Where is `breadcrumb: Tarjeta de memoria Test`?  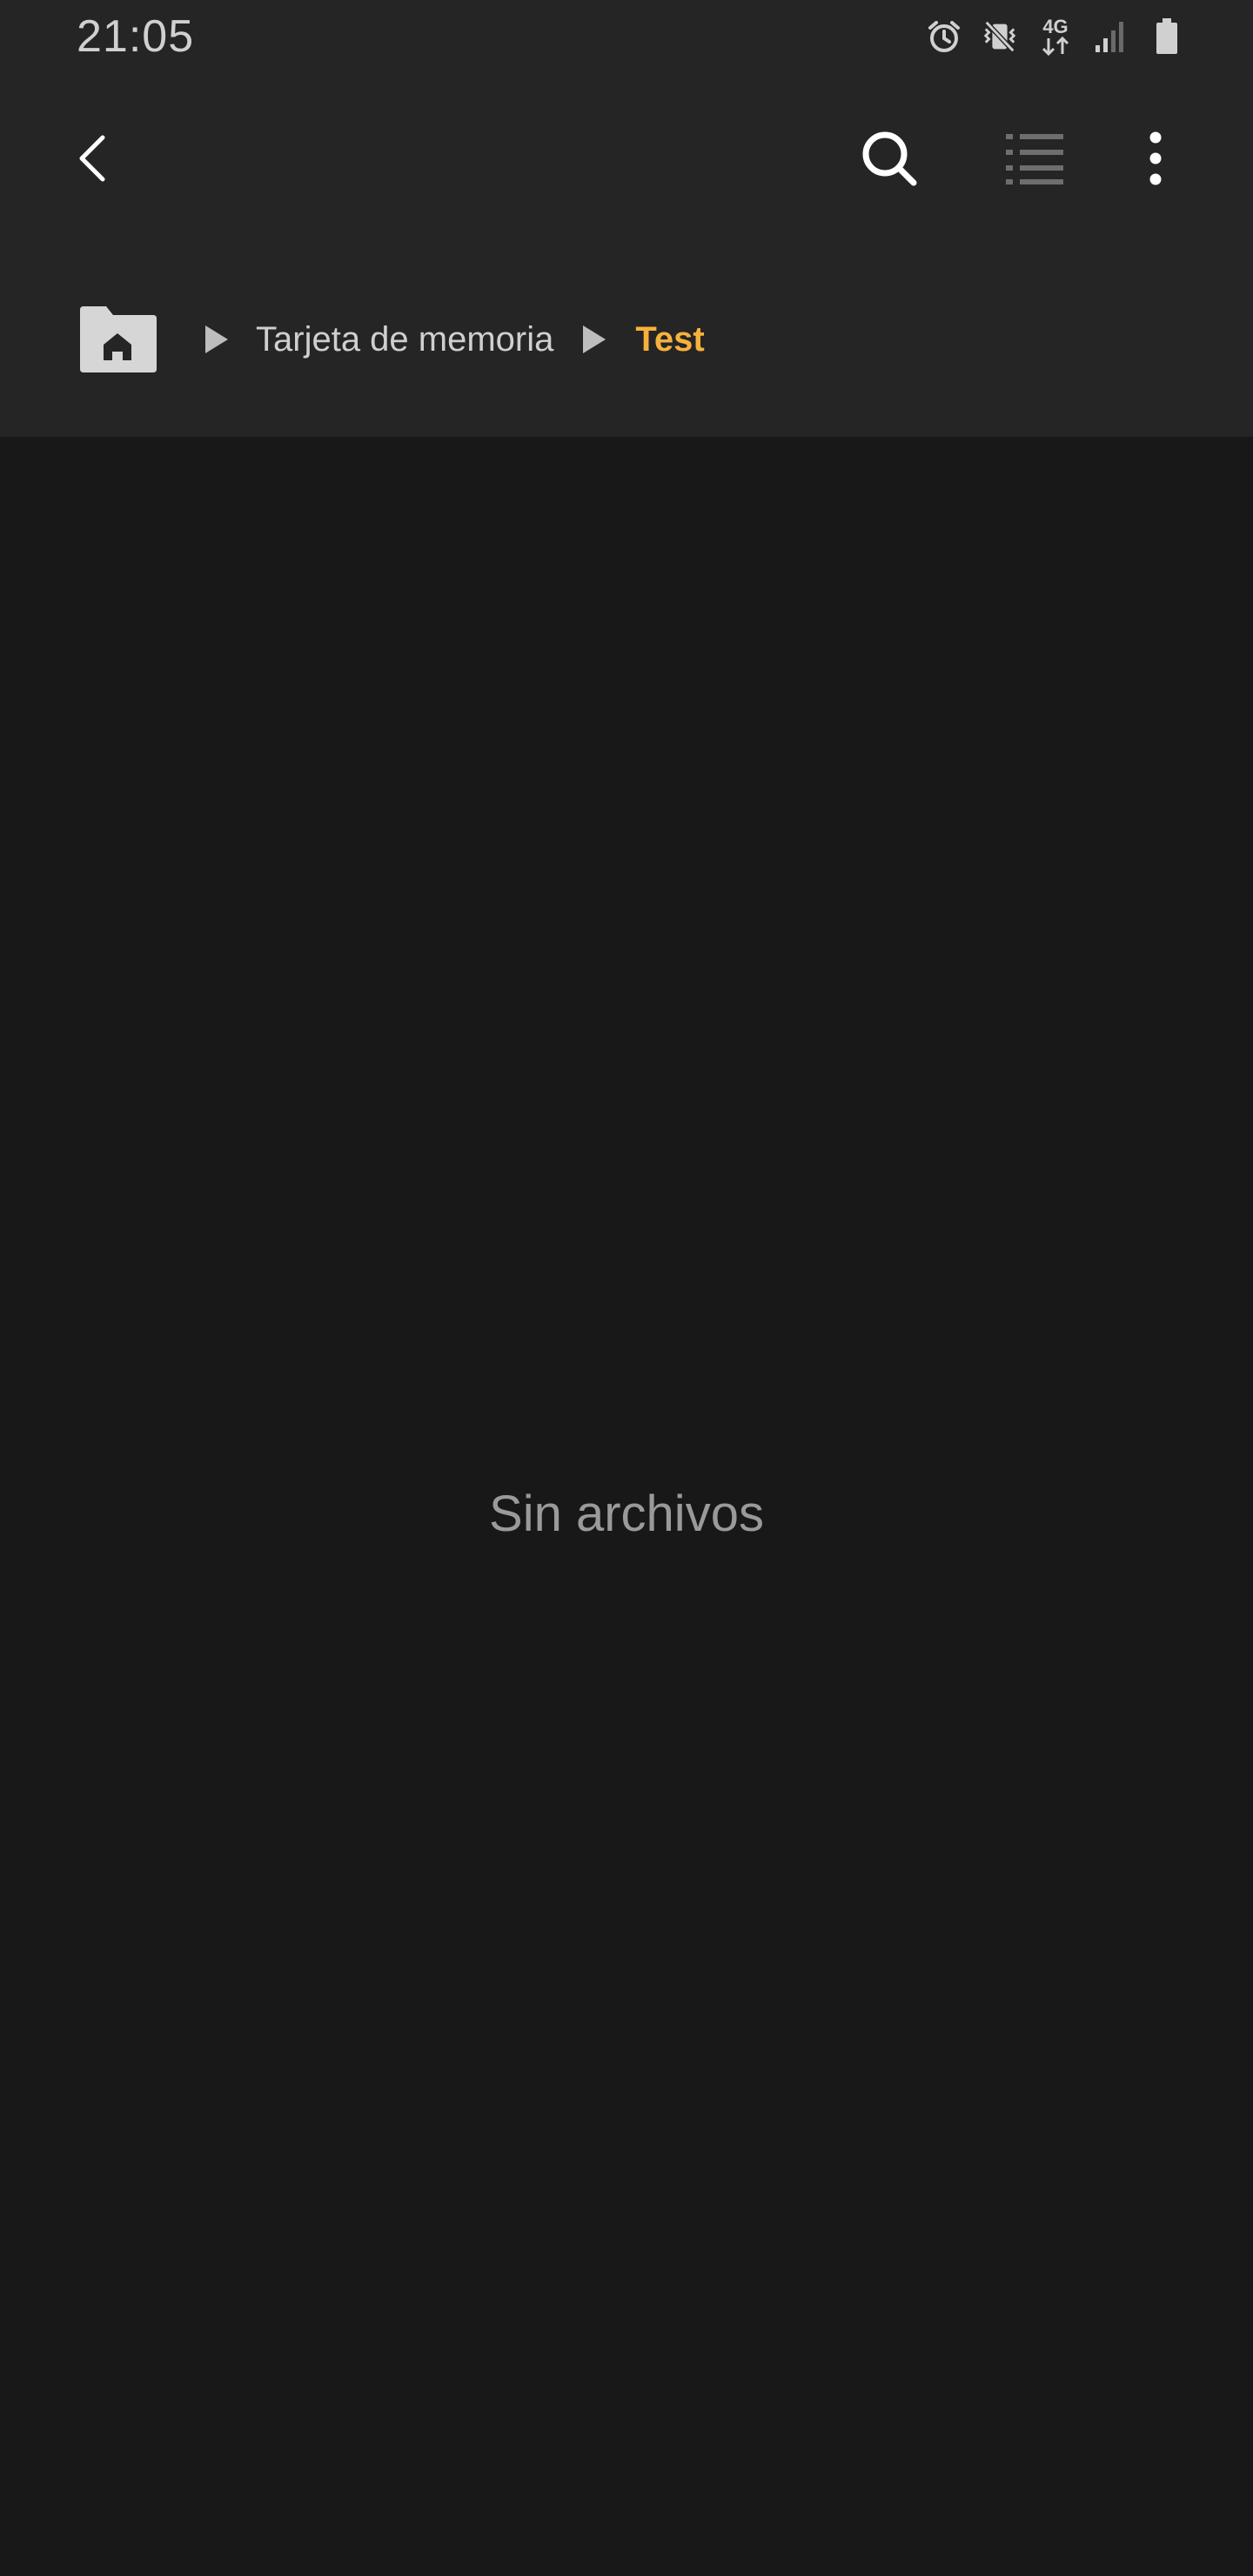 breadcrumb: Tarjeta de memoria Test is located at coordinates (391, 339).